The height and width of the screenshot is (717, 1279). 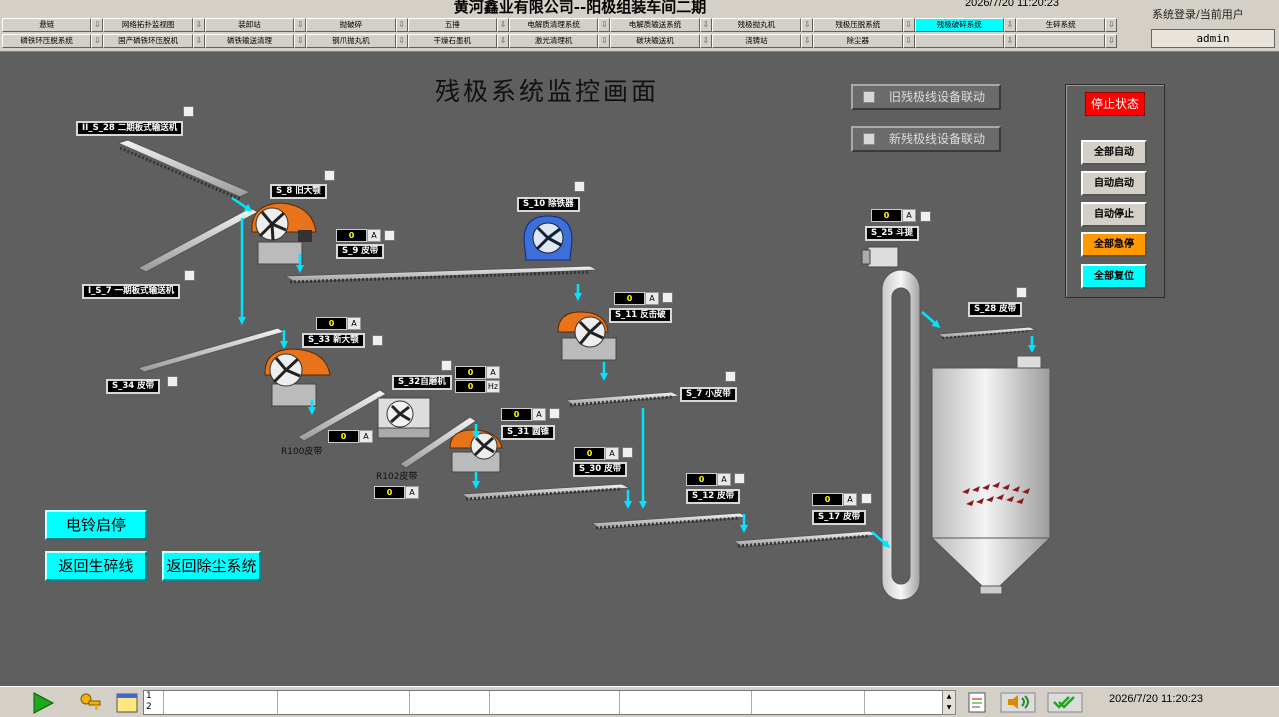 I want to click on status-square-s34, so click(x=172, y=381).